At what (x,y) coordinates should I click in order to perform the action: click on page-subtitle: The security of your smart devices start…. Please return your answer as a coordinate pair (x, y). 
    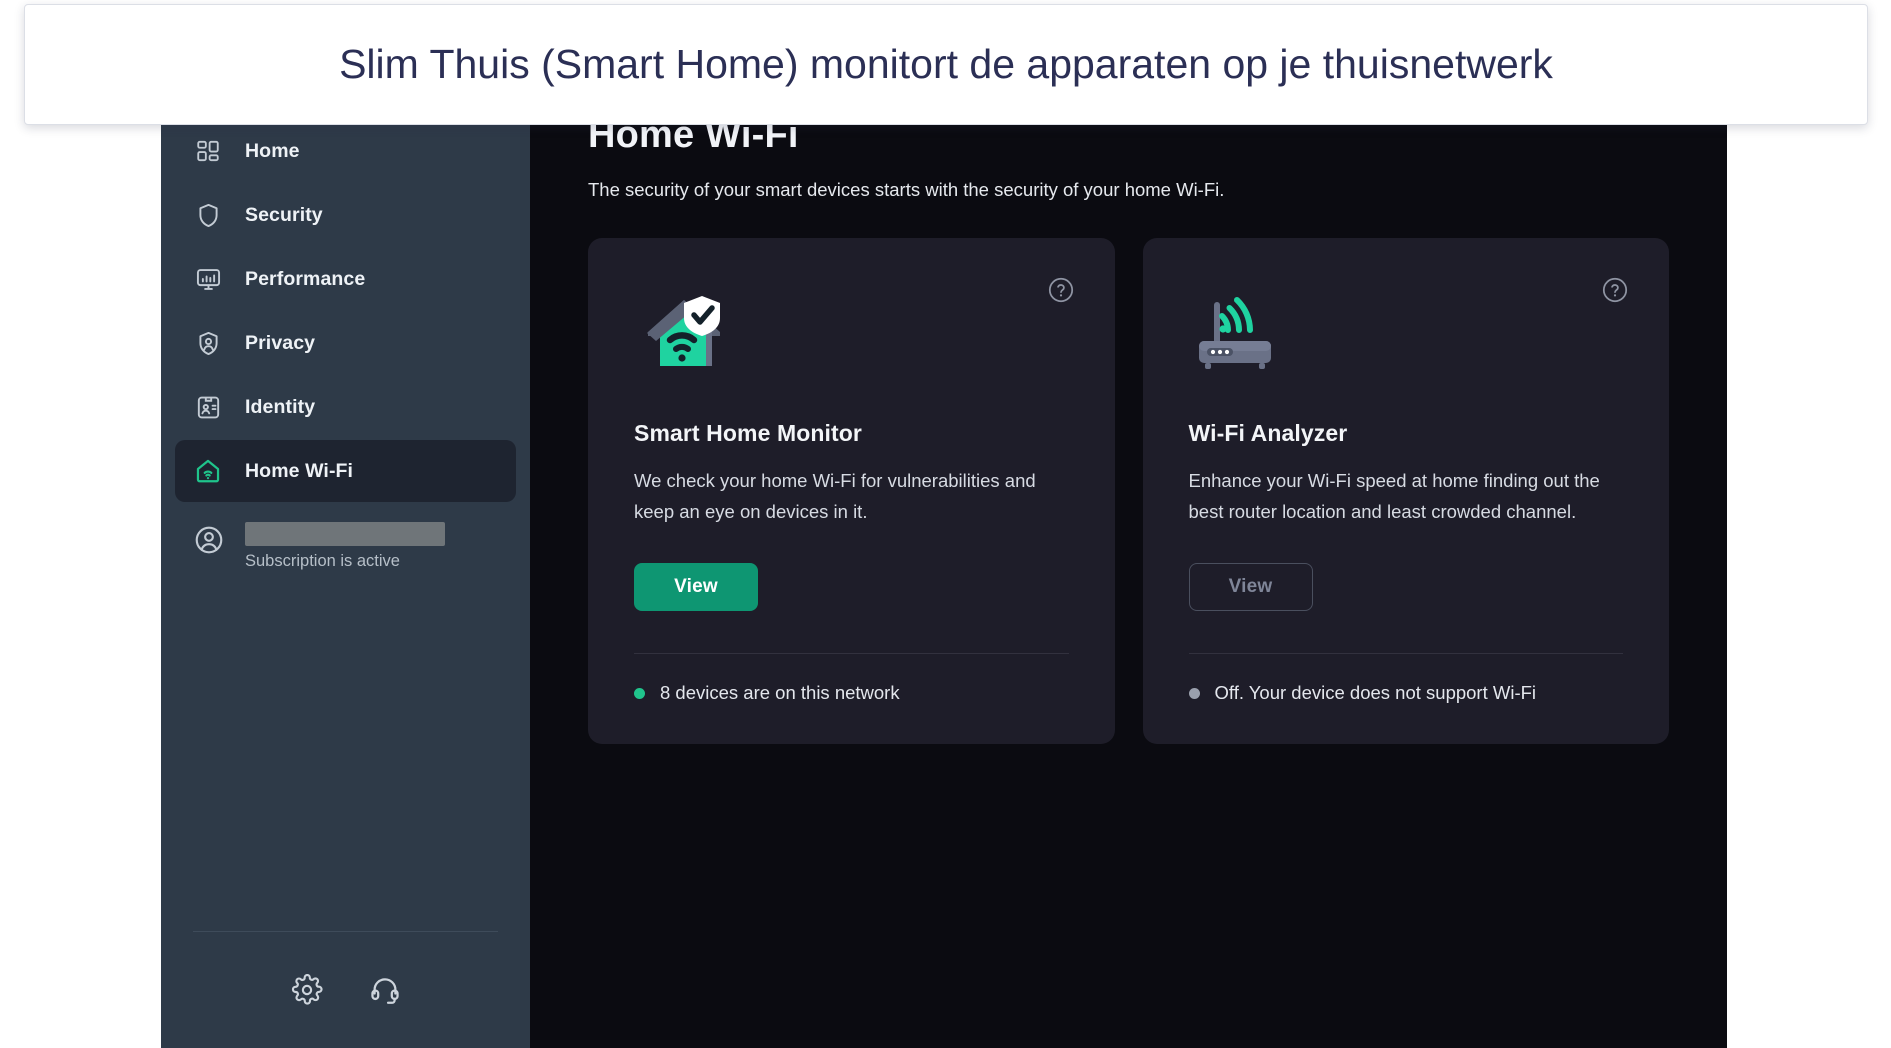
    Looking at the image, I should click on (906, 189).